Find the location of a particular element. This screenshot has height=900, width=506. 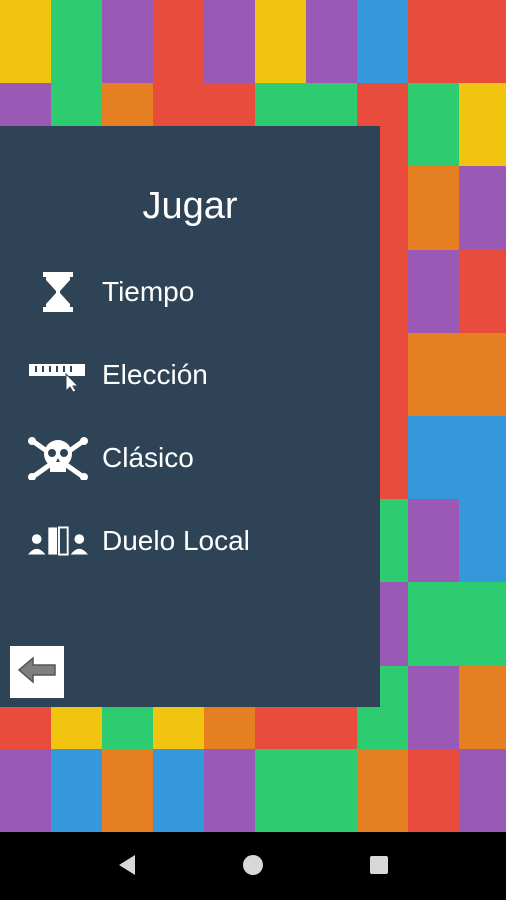

home-circle-icon is located at coordinates (253, 867).